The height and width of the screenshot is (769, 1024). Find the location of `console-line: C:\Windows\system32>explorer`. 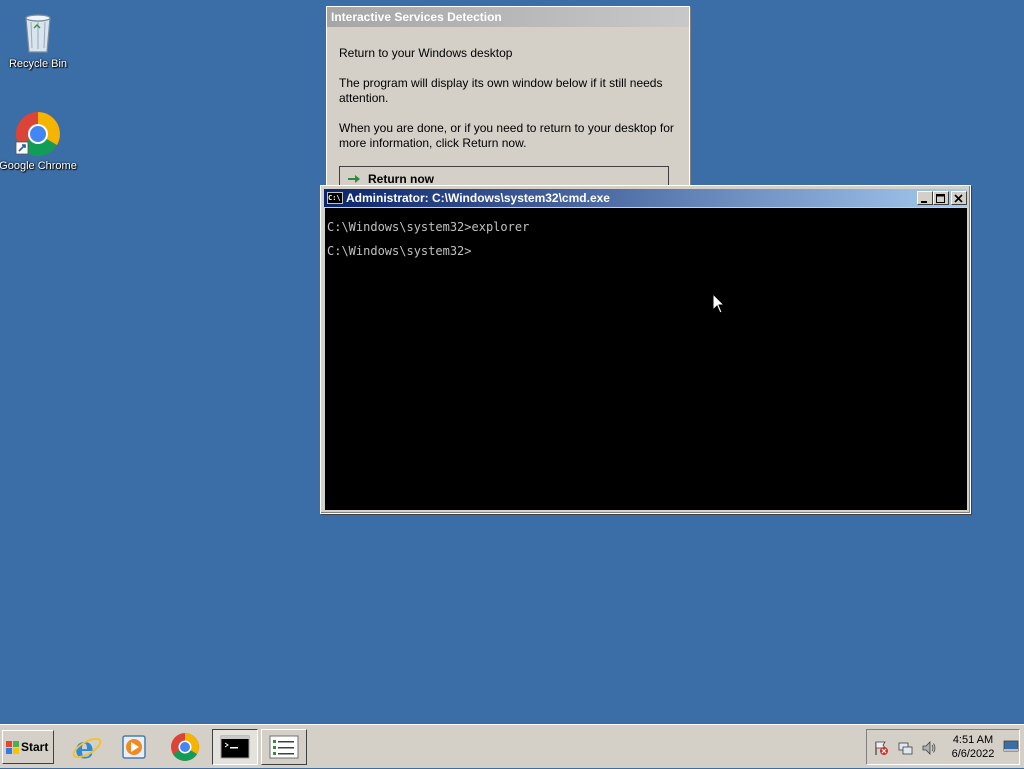

console-line: C:\Windows\system32>explorer is located at coordinates (428, 227).